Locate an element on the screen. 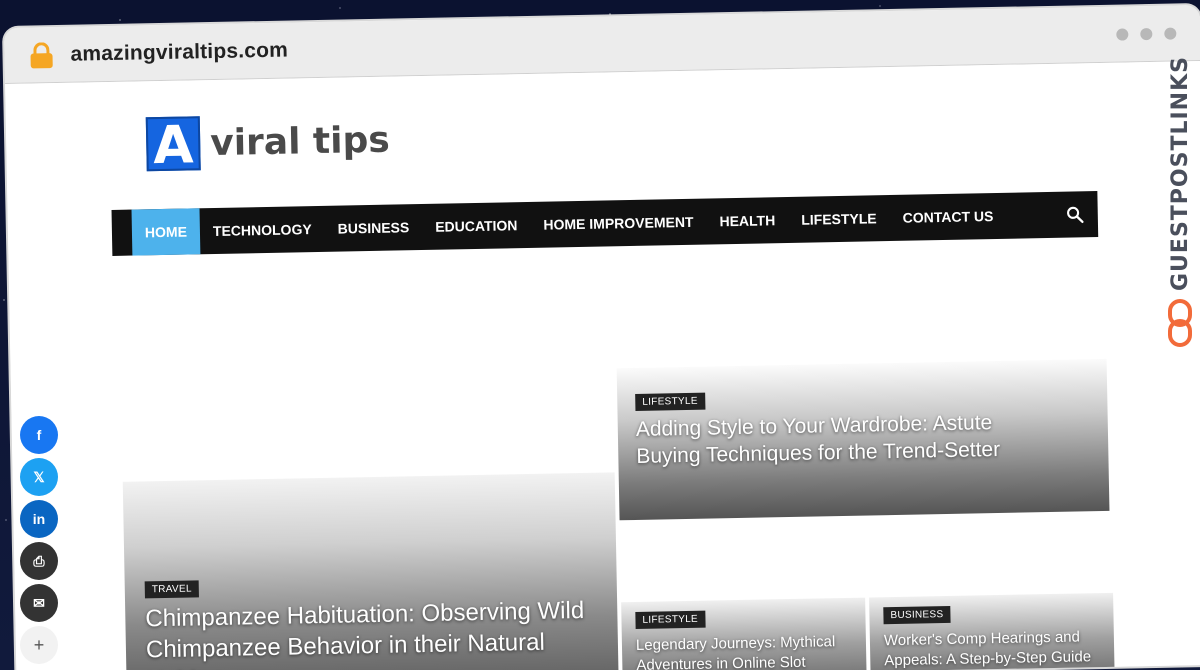 Image resolution: width=1200 pixels, height=670 pixels. guestpostlinks-watermark: GUESTPOSTLINKS is located at coordinates (1180, 206).